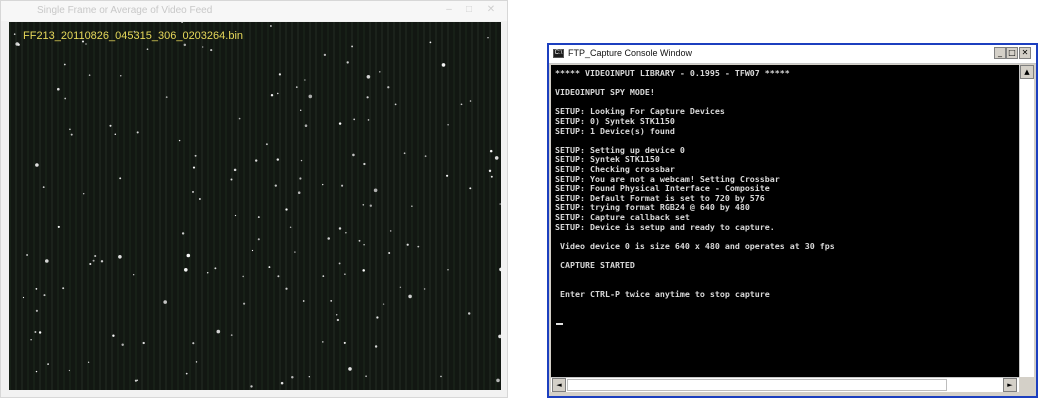 The width and height of the screenshot is (1038, 400). I want to click on scroll-right-arrow-icon: ►, so click(1010, 385).